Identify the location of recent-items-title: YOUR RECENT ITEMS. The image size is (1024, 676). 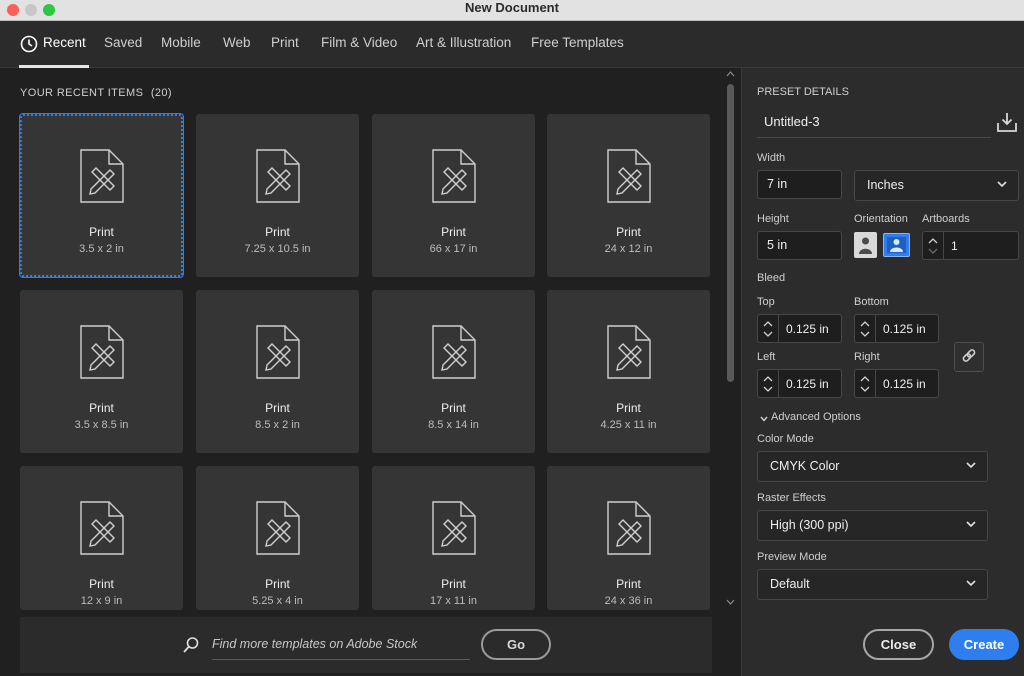
(82, 93).